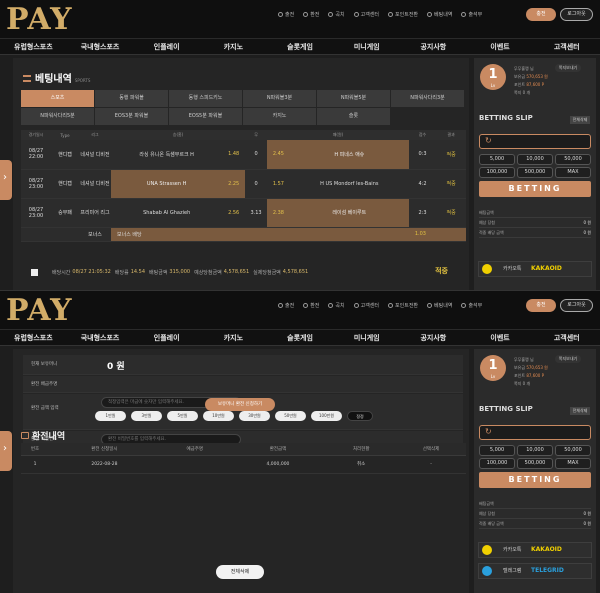  I want to click on table-row-bonus: 보너스 보너스 배당 1.03, so click(243, 234).